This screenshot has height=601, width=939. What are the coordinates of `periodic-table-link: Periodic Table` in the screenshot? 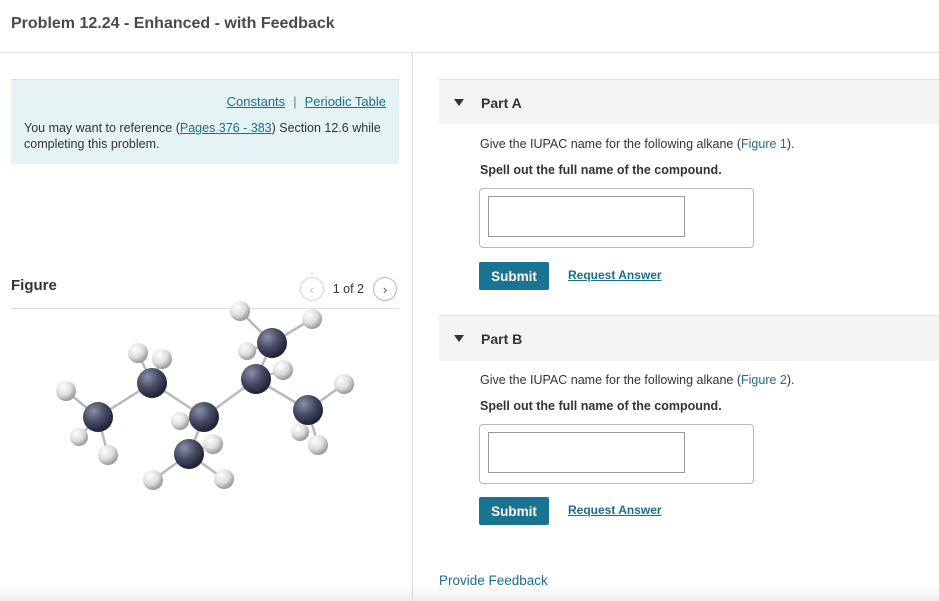 It's located at (345, 101).